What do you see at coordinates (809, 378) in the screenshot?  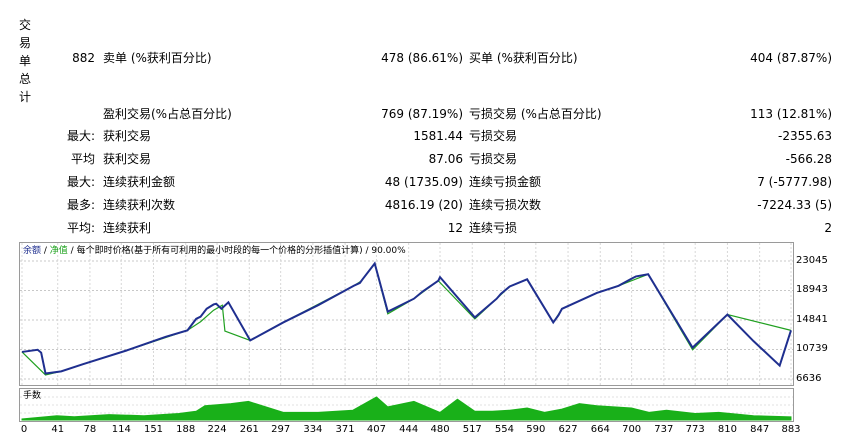 I see `y-tick-label: 6636` at bounding box center [809, 378].